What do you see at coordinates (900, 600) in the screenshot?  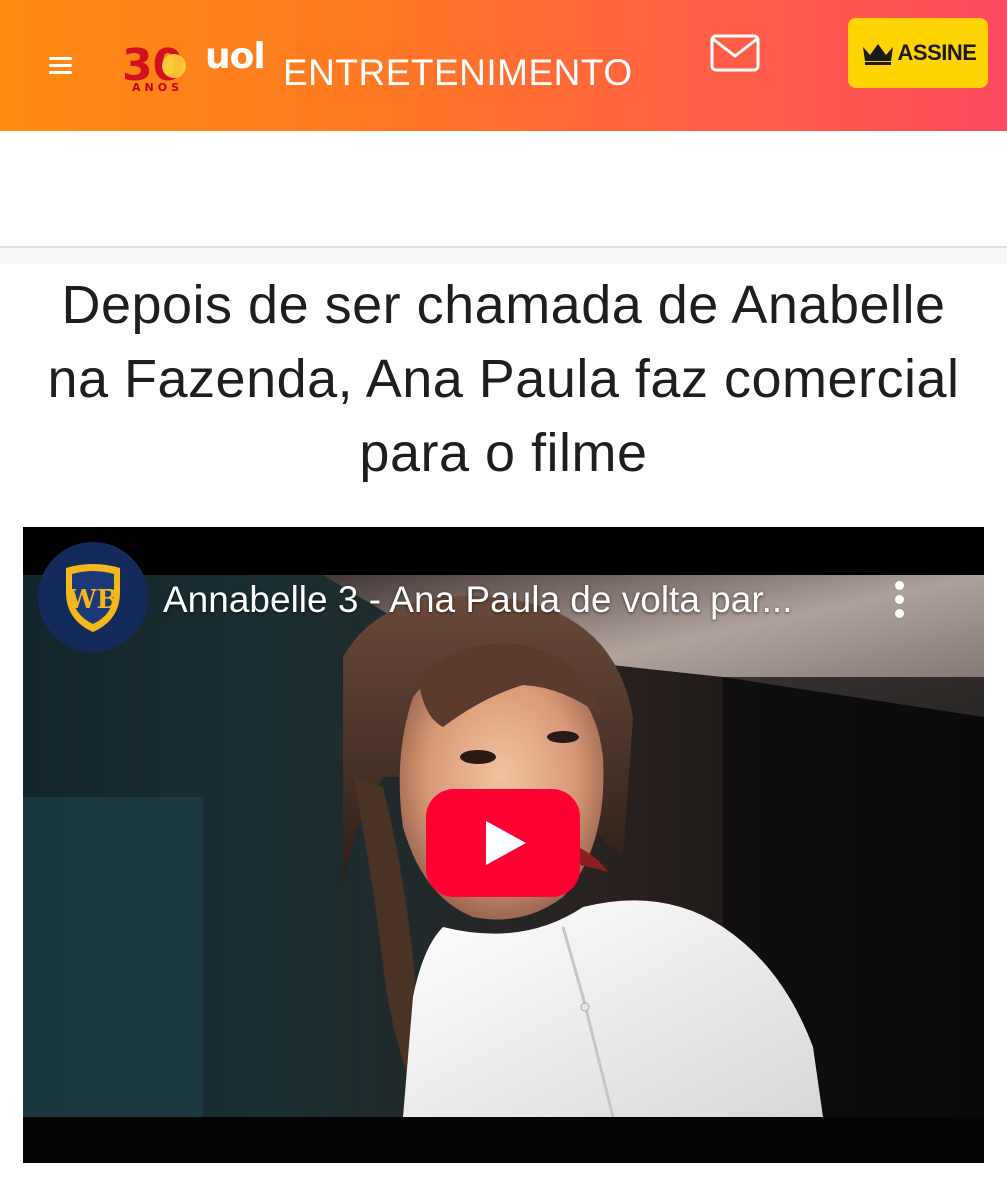 I see `more-vertical-icon` at bounding box center [900, 600].